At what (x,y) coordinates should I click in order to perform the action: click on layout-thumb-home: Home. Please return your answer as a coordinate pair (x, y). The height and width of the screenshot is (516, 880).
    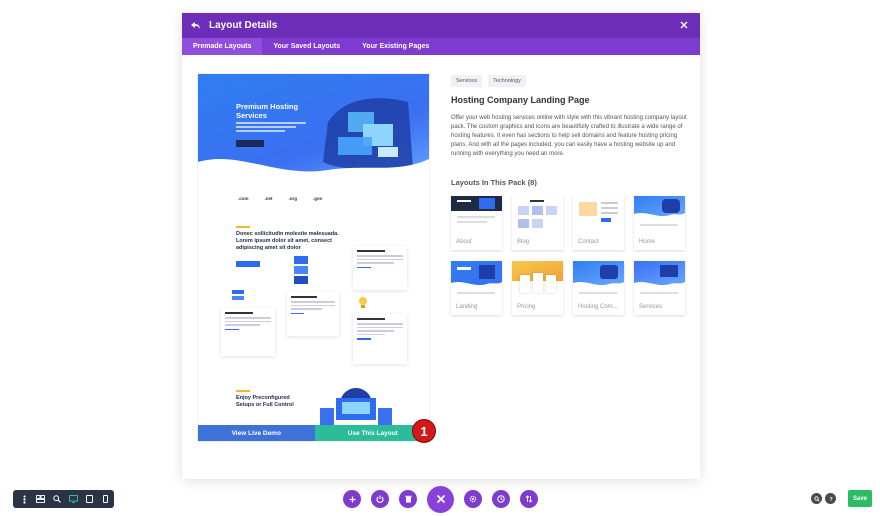
    Looking at the image, I should click on (659, 223).